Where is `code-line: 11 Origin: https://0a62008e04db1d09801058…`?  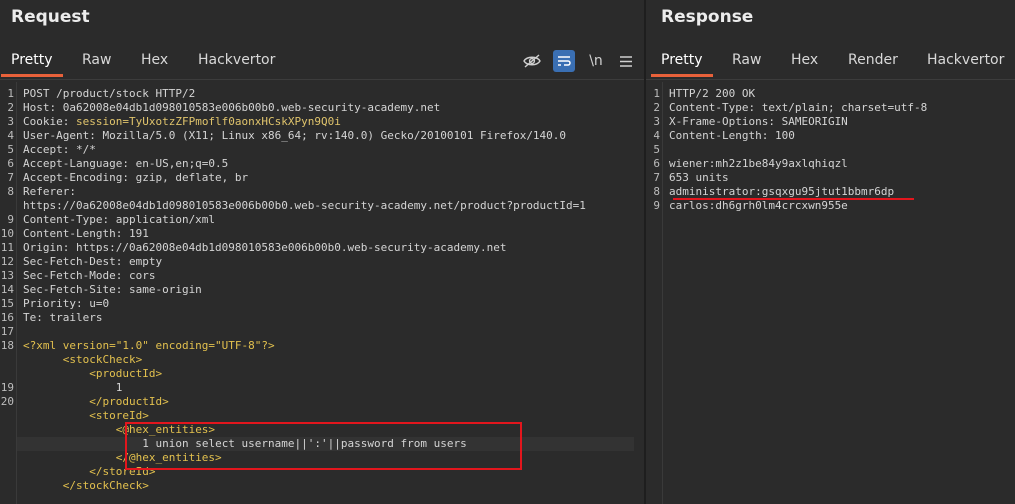
code-line: 11 Origin: https://0a62008e04db1d09801058… is located at coordinates (322, 248).